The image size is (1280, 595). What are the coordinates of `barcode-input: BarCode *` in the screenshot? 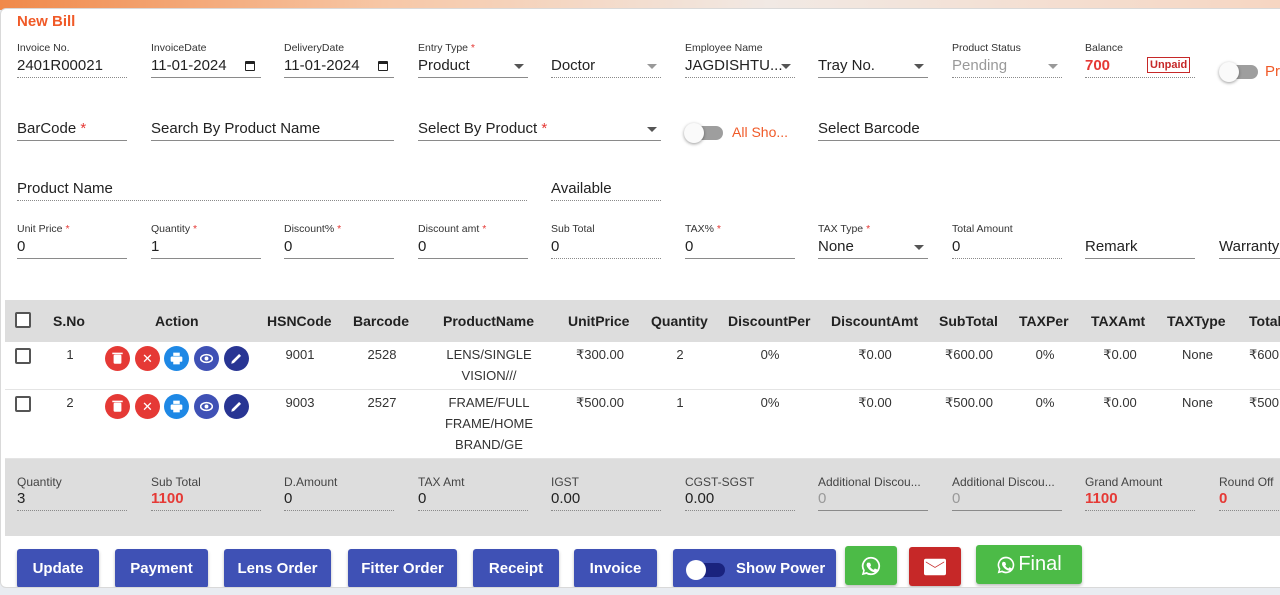 It's located at (72, 130).